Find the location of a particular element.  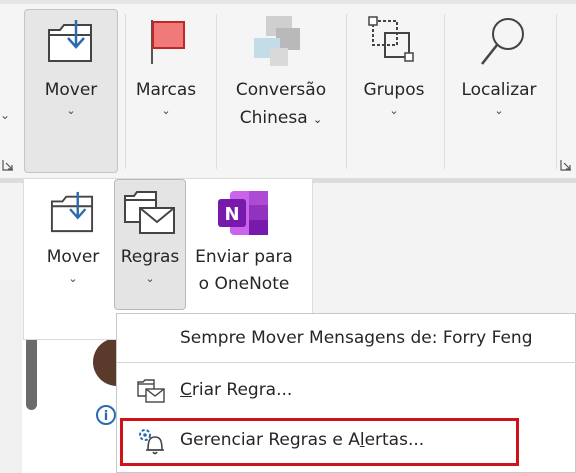

menu-item-always-move: Sempre Mover Mensagens de: Forry Feng is located at coordinates (346, 339).